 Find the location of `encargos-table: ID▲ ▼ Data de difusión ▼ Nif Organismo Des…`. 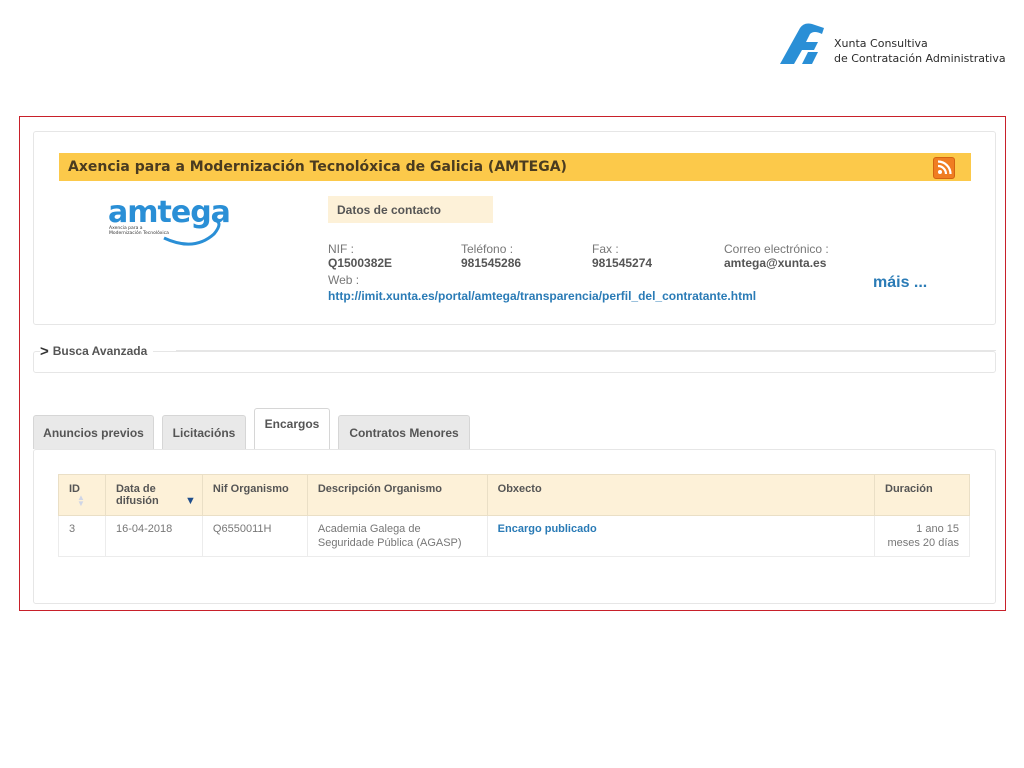

encargos-table: ID▲ ▼ Data de difusión ▼ Nif Organismo Des… is located at coordinates (514, 515).